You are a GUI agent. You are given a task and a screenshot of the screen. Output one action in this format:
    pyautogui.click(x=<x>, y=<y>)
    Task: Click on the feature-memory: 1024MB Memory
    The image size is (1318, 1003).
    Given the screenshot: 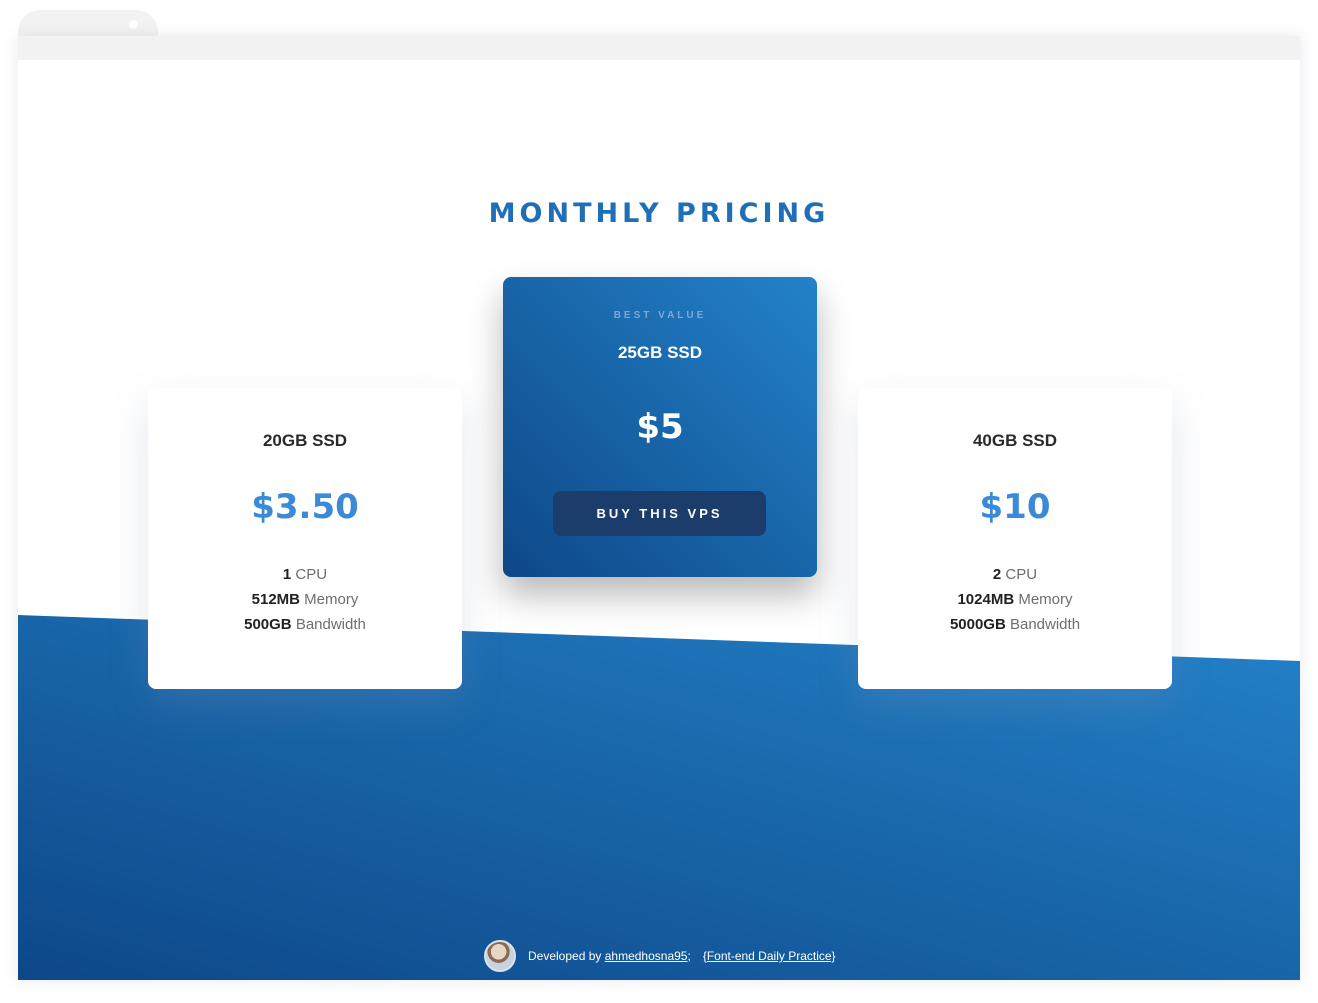 What is the action you would take?
    pyautogui.click(x=1015, y=599)
    